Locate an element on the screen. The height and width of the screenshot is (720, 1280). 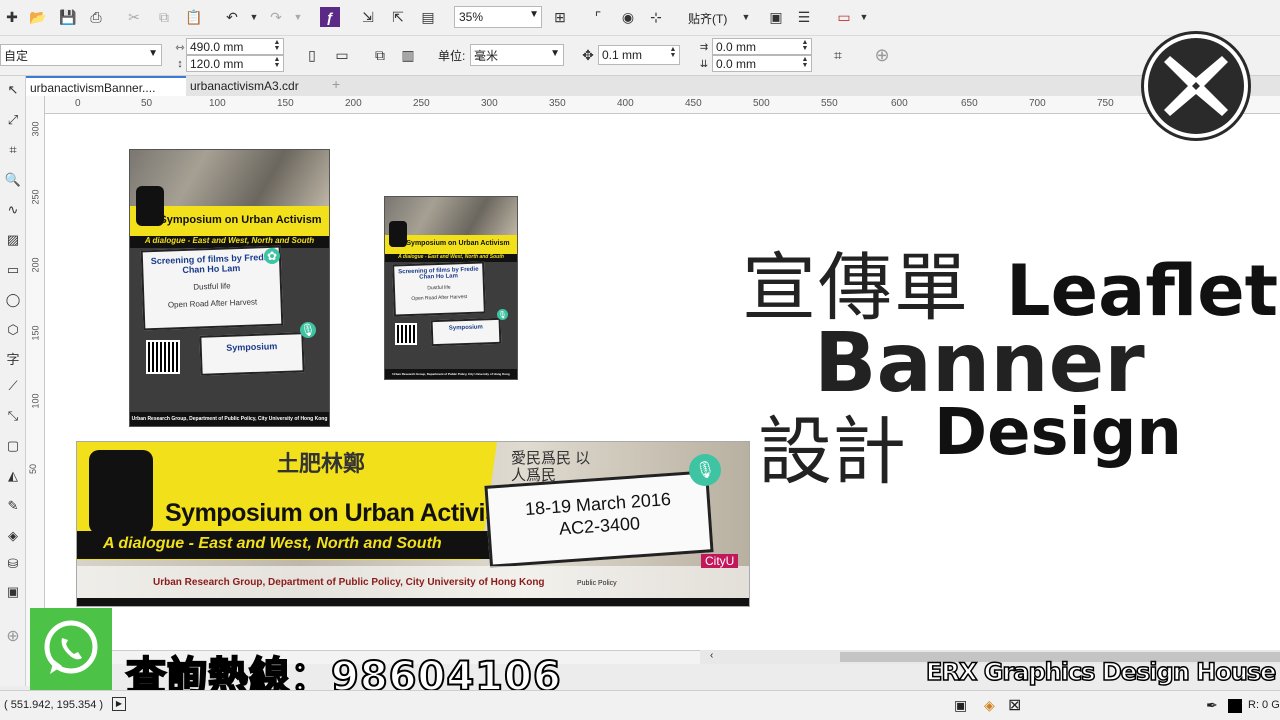
snap-dropdown-icon: ▼ is located at coordinates (746, 17).